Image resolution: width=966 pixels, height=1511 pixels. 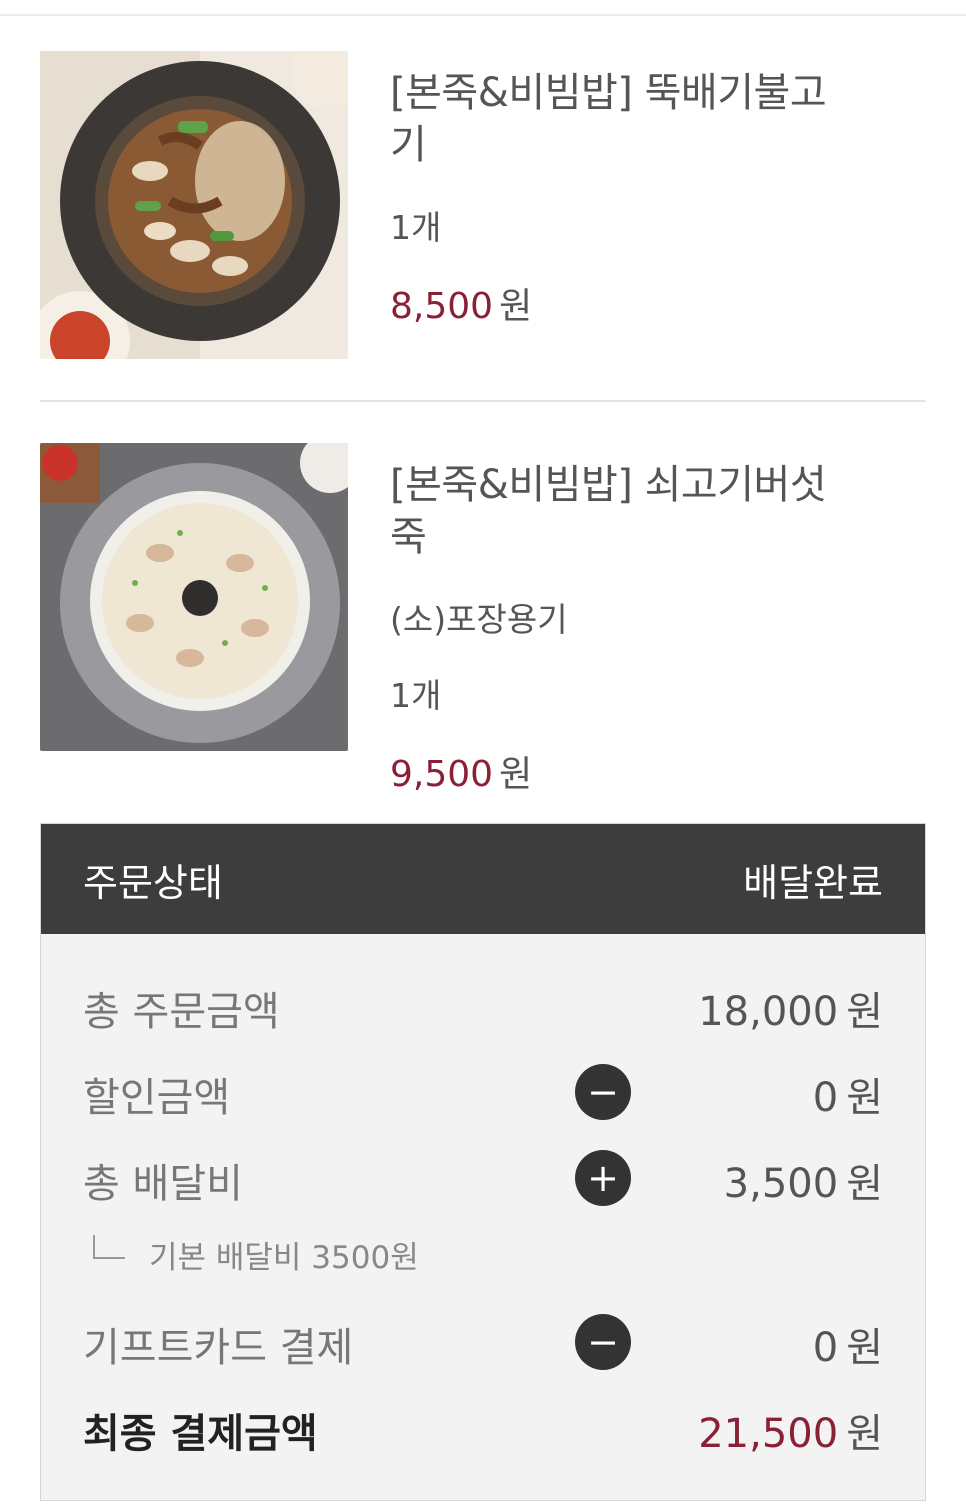 I want to click on giftcard-value: 0원, so click(x=847, y=1348).